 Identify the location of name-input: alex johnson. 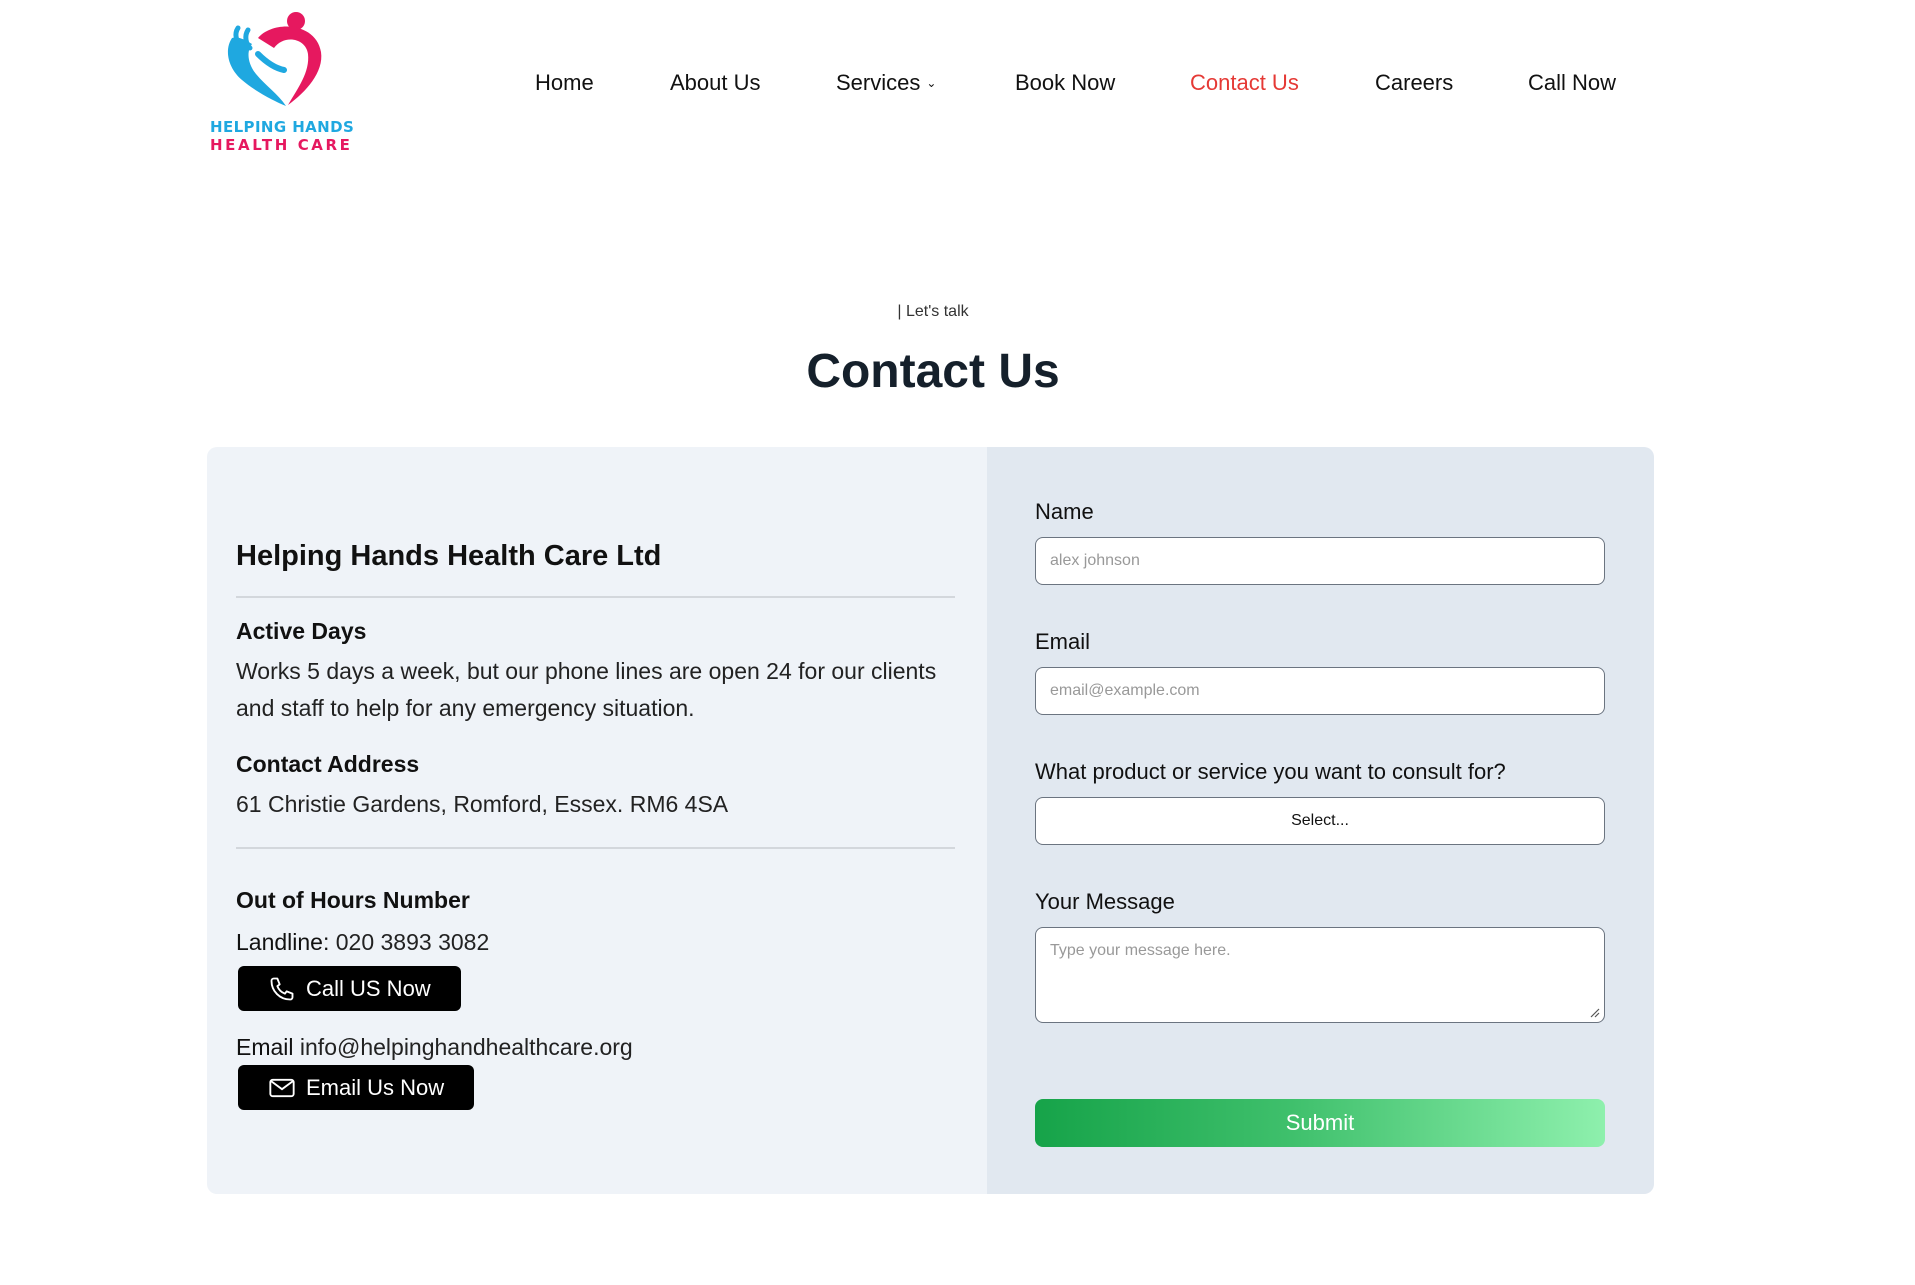
(1320, 561).